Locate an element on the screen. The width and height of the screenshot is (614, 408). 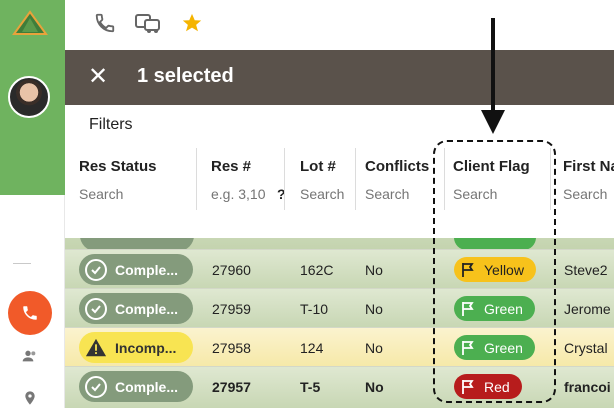
column-title: Res # is located at coordinates (231, 166).